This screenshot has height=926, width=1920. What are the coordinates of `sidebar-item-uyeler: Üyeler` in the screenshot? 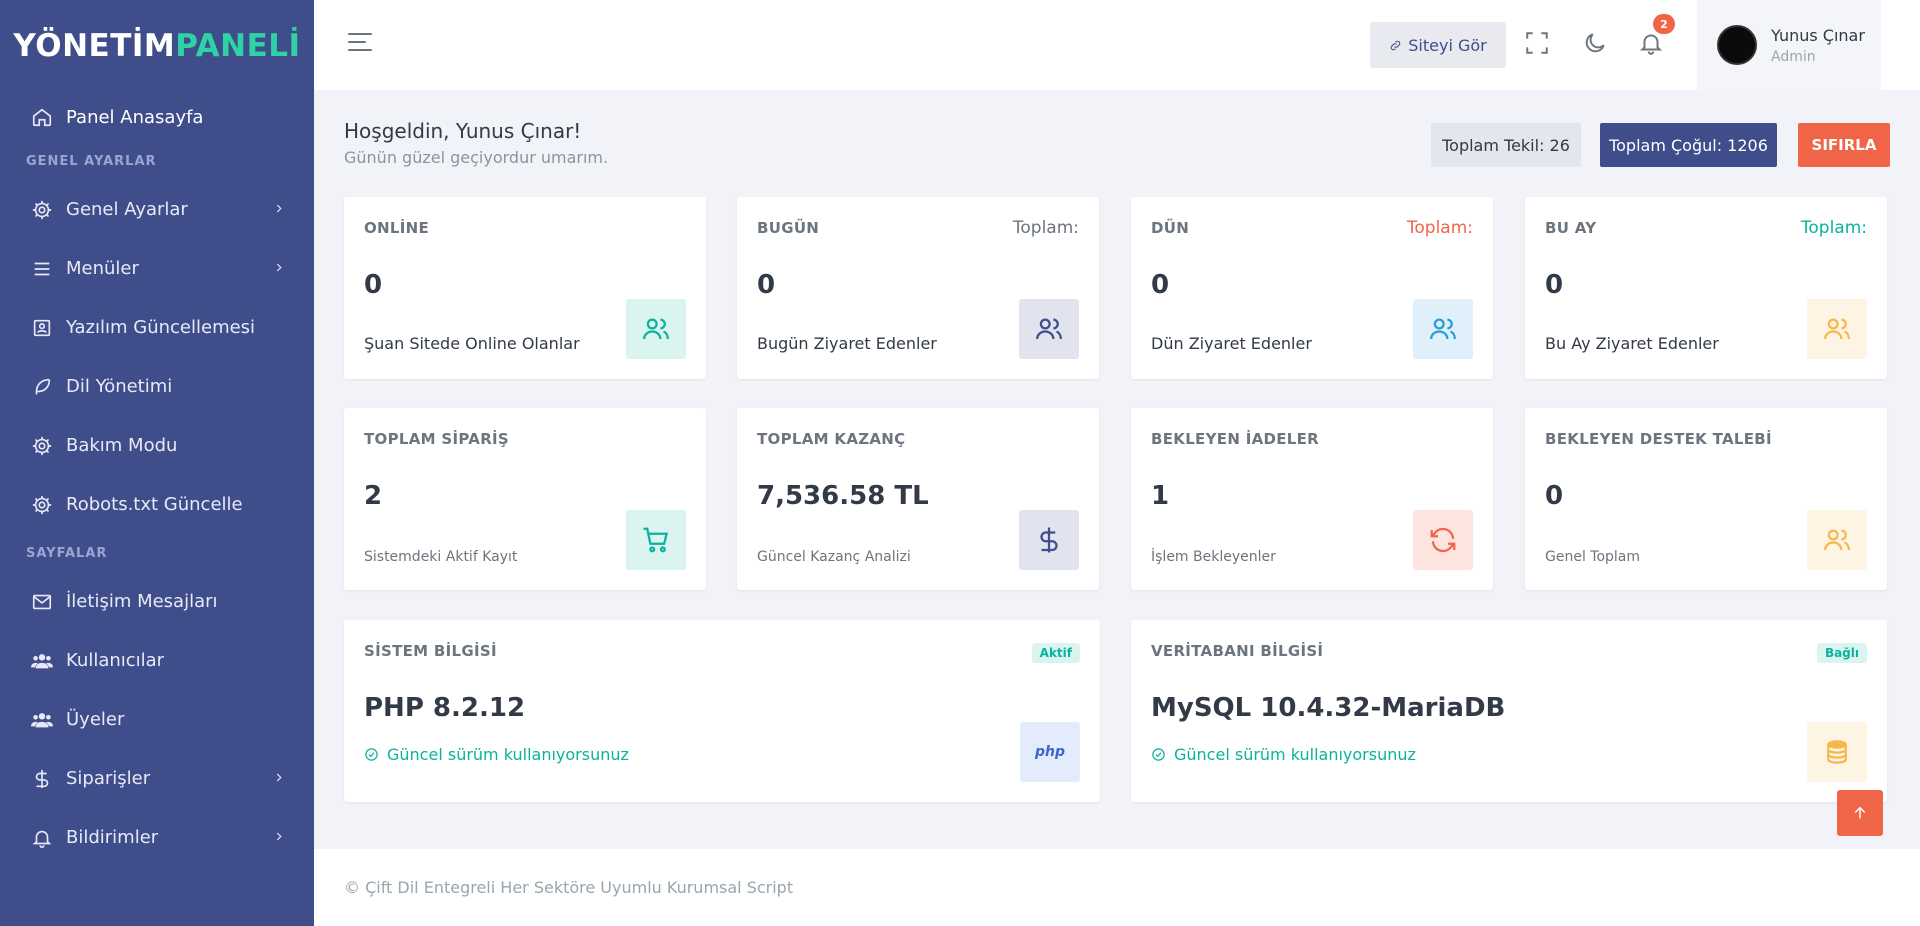 It's located at (157, 719).